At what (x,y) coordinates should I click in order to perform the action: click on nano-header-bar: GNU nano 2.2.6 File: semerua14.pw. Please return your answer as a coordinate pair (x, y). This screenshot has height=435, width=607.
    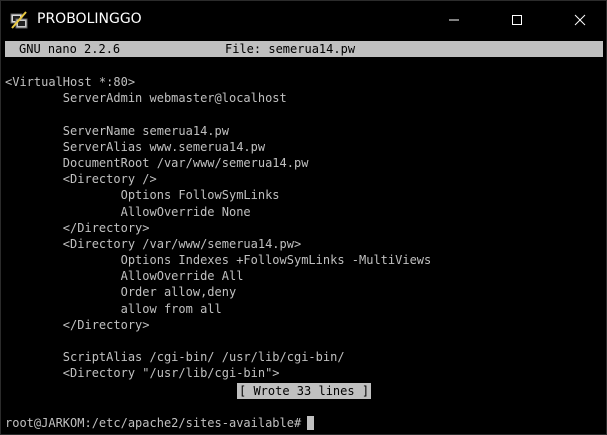
    Looking at the image, I should click on (304, 49).